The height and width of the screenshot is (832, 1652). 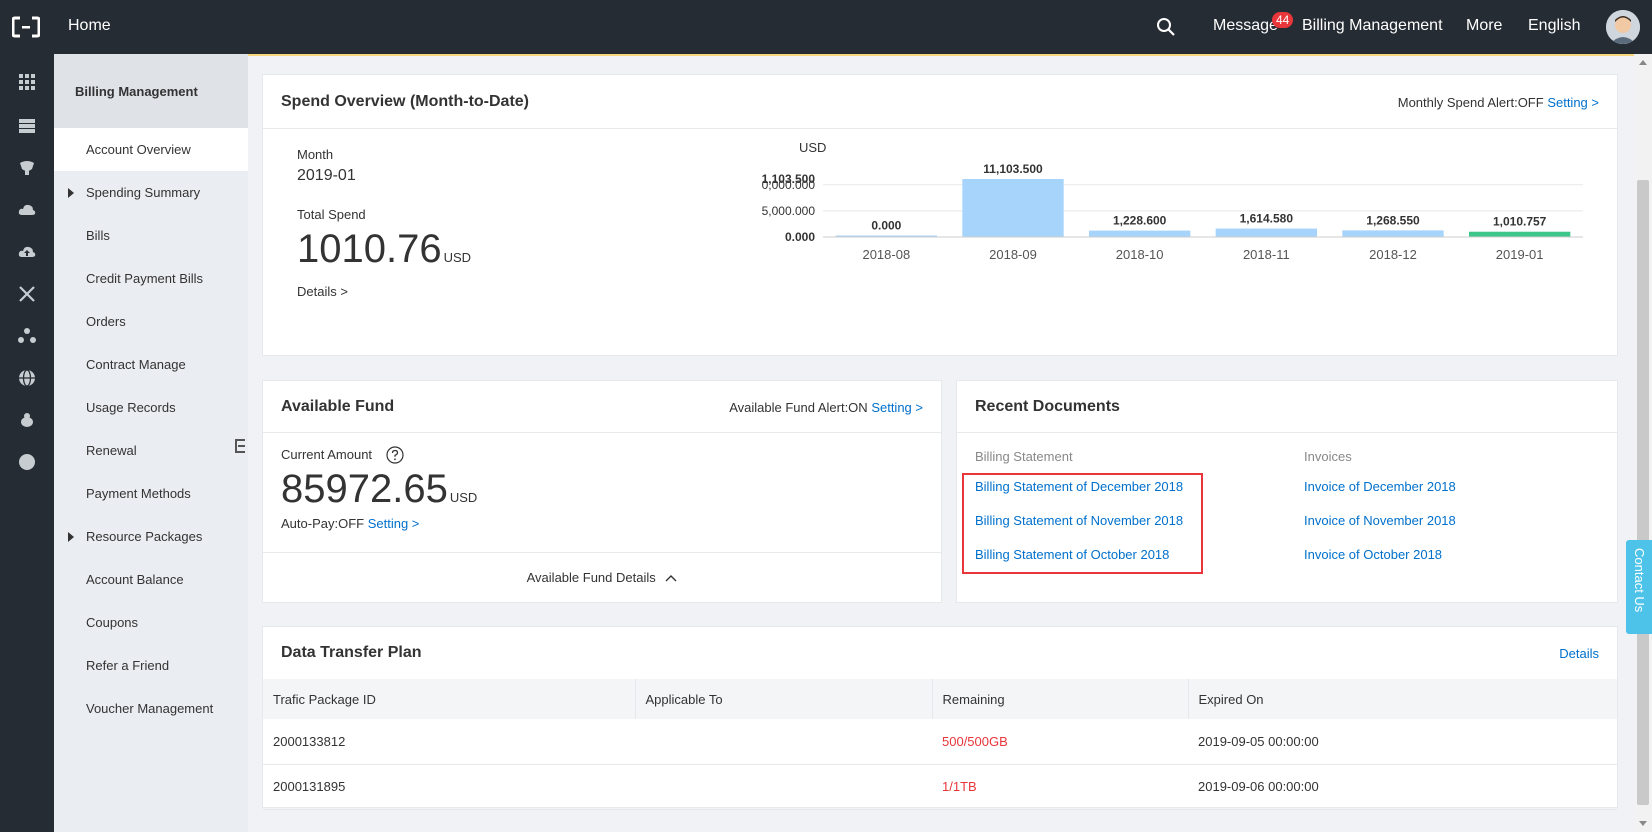 I want to click on spend-alert-setting-link: Setting >, so click(x=1573, y=102).